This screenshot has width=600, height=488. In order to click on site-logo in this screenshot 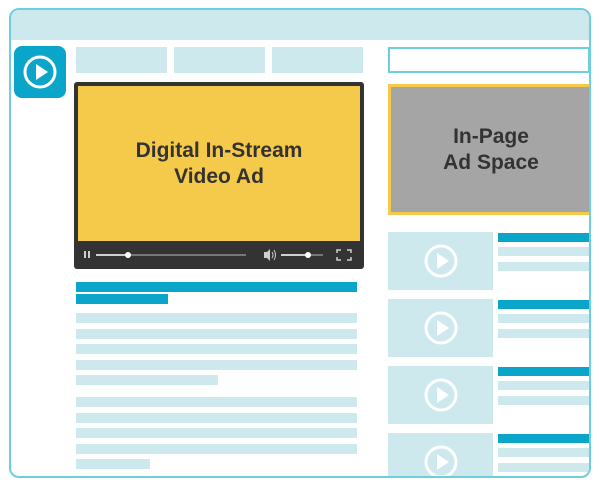, I will do `click(40, 72)`.